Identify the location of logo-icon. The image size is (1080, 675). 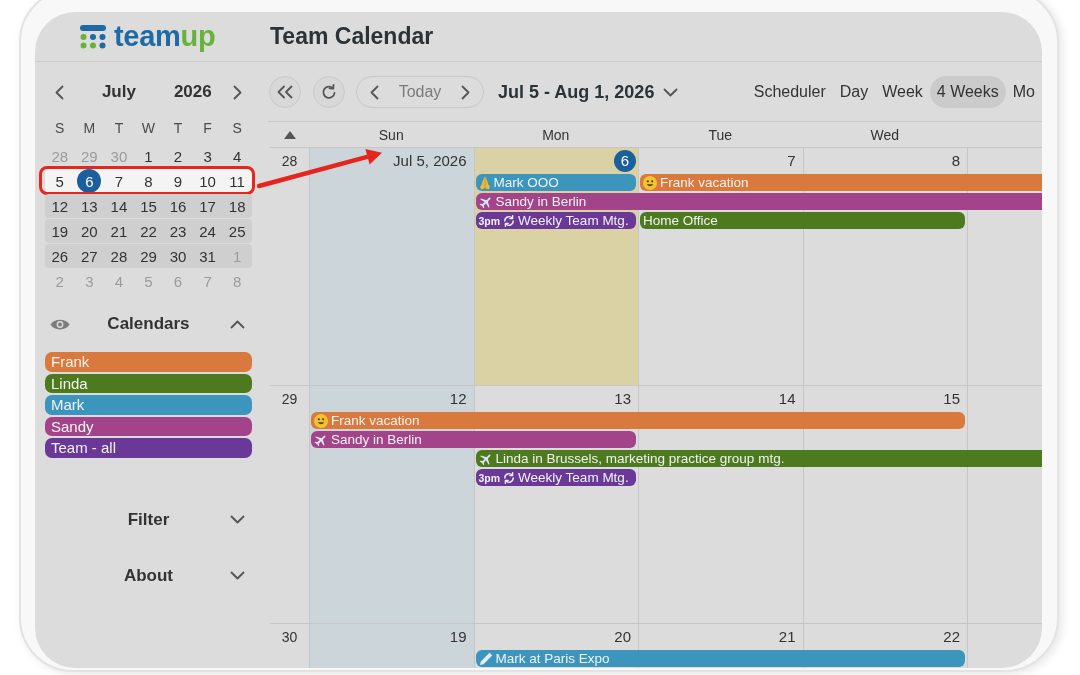
(93, 36).